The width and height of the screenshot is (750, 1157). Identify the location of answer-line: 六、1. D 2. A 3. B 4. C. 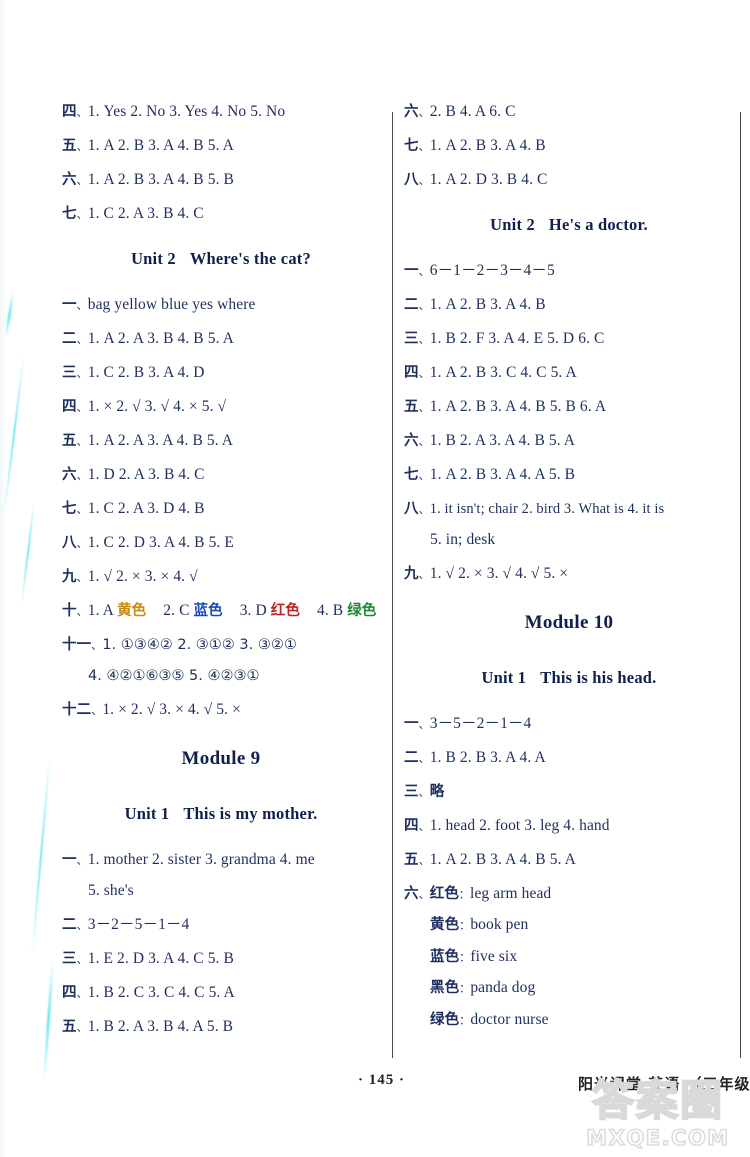
(133, 474).